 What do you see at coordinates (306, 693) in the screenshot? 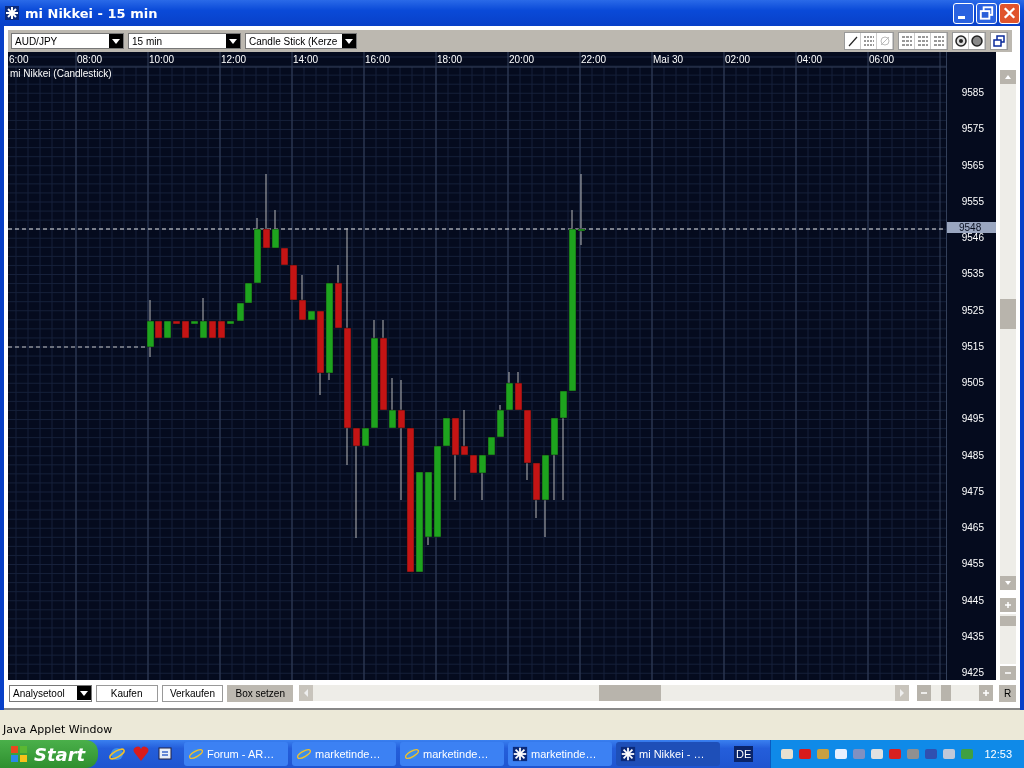
I see `scroll-left-button` at bounding box center [306, 693].